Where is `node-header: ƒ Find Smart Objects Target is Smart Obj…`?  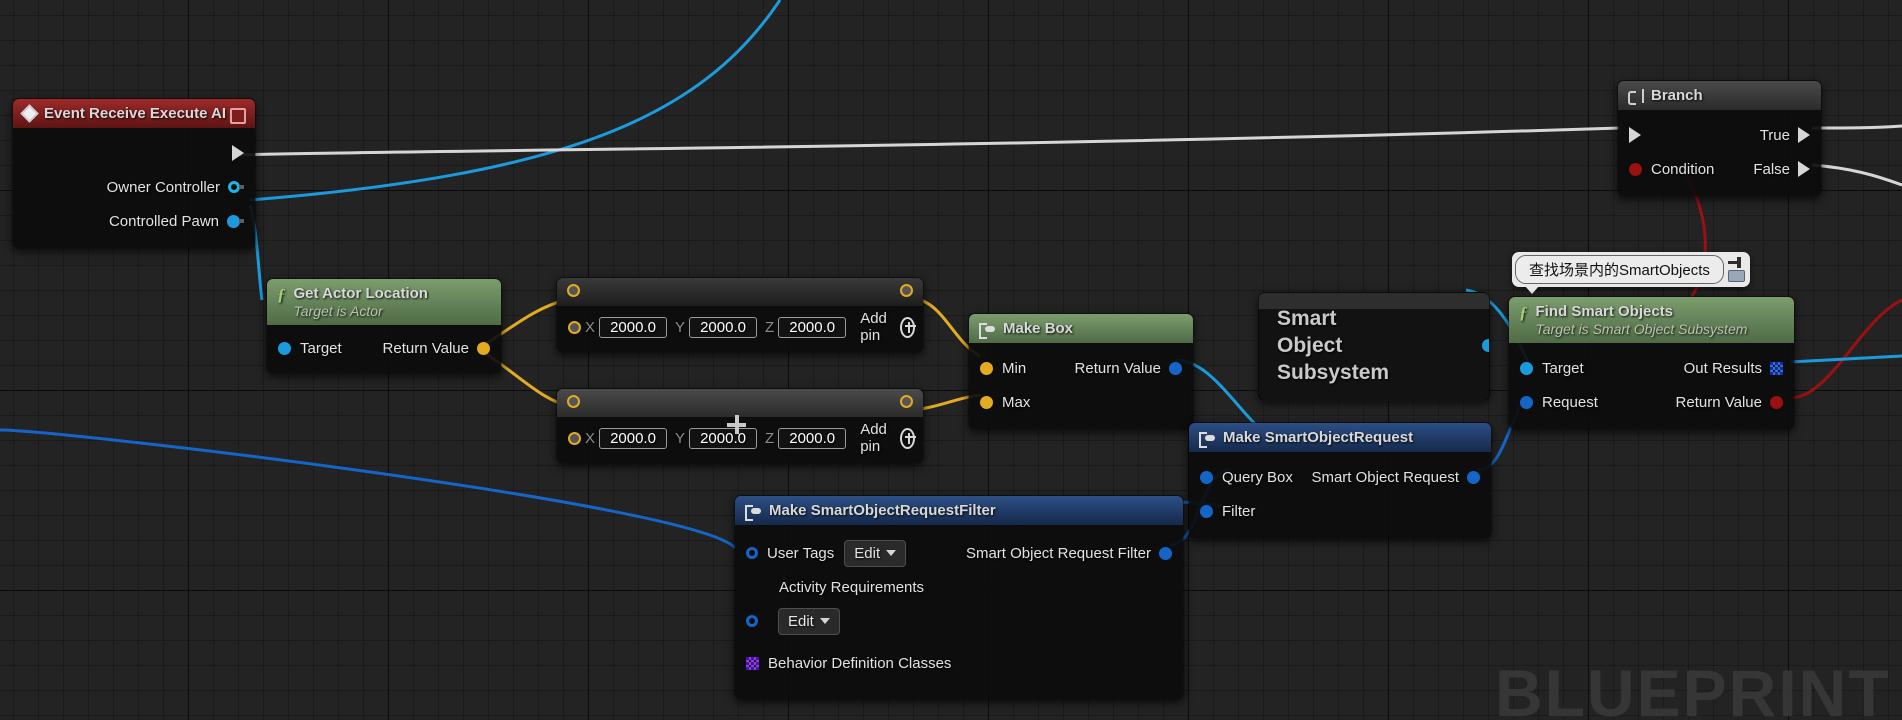
node-header: ƒ Find Smart Objects Target is Smart Obj… is located at coordinates (1651, 320).